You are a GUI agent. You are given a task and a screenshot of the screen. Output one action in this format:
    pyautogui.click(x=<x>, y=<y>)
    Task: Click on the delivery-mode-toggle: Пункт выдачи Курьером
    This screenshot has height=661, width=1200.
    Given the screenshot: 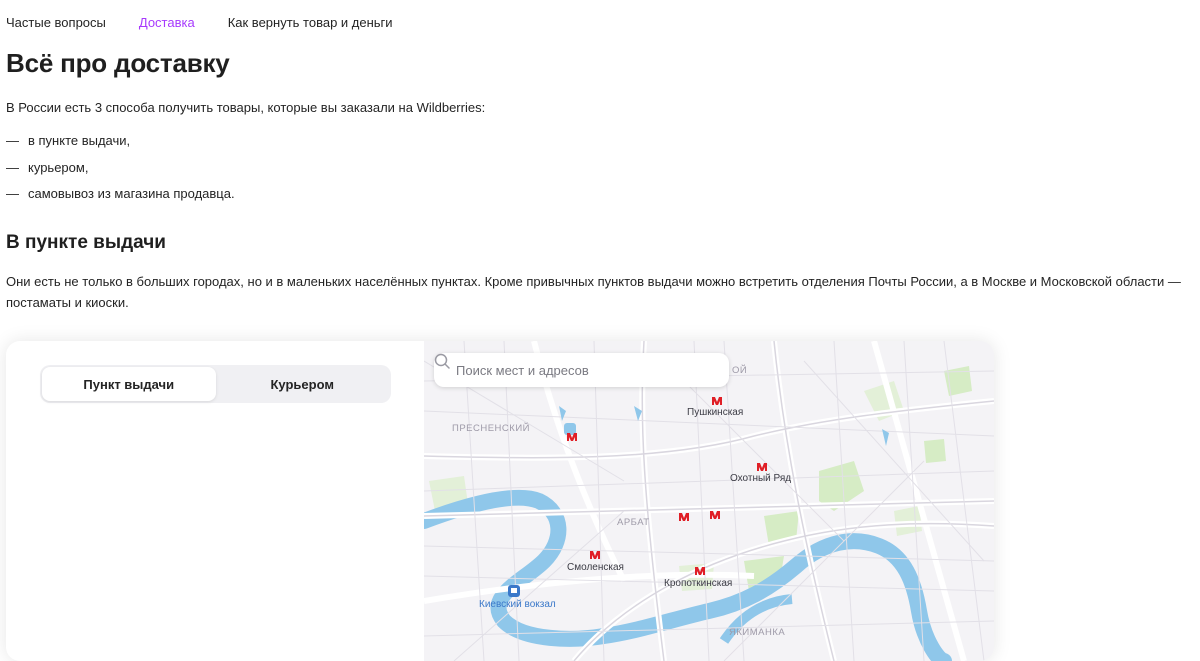 What is the action you would take?
    pyautogui.click(x=215, y=384)
    